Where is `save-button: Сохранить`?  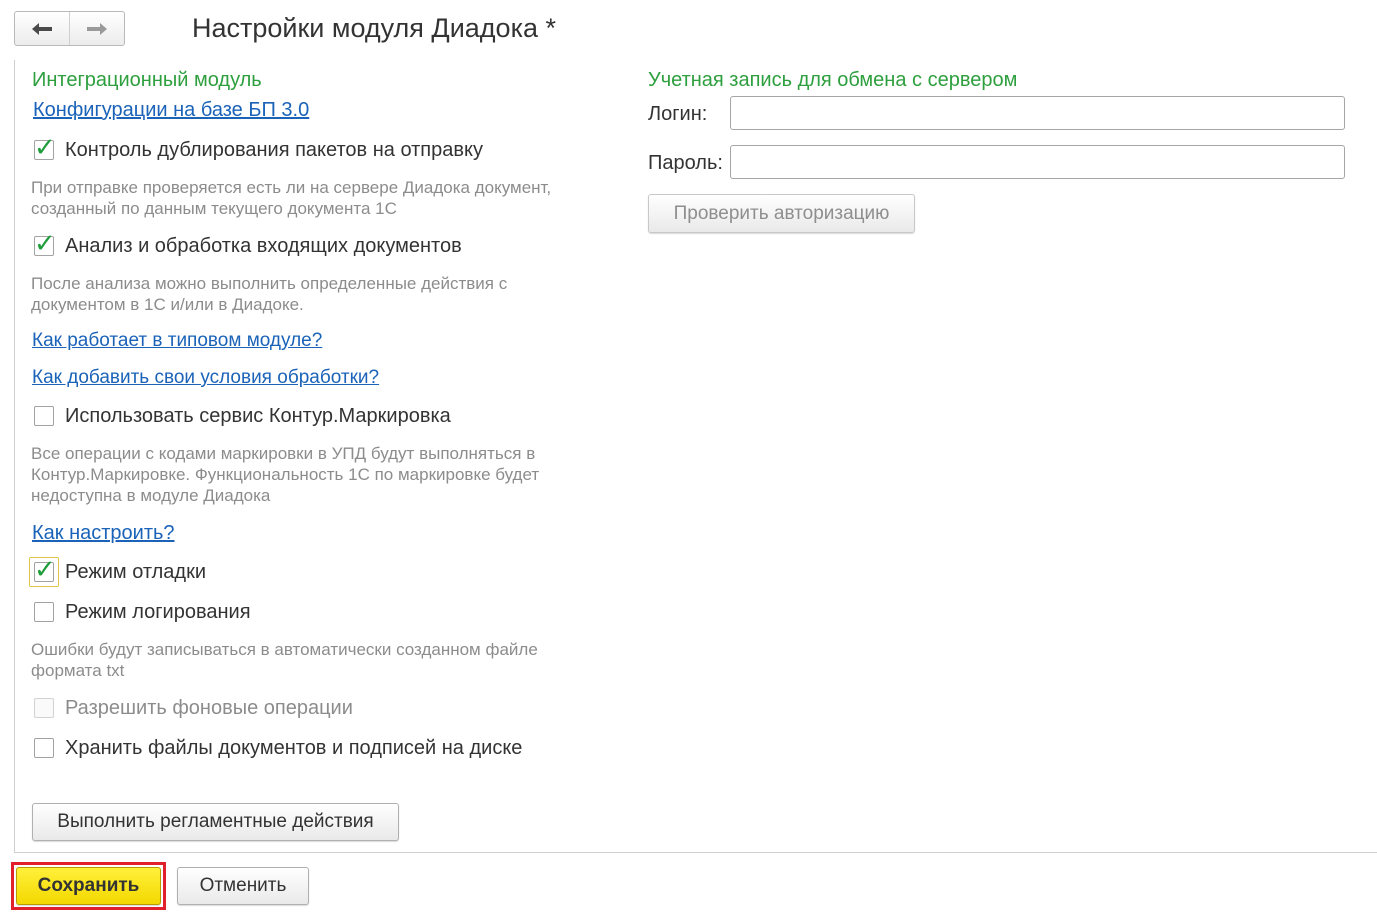
save-button: Сохранить is located at coordinates (88, 886).